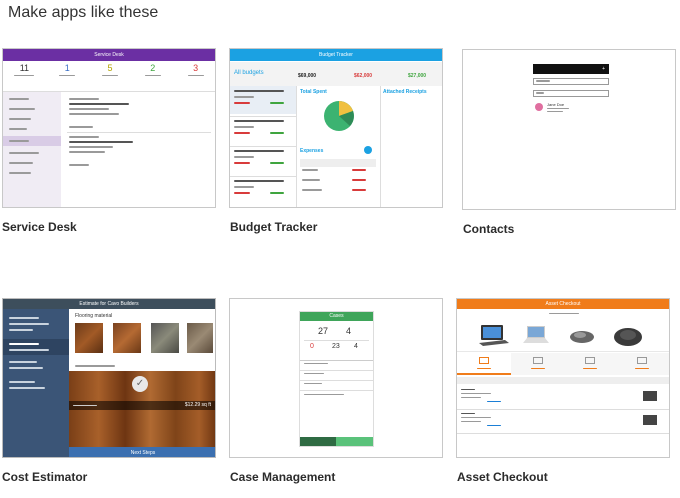  I want to click on cost-estimator-title: Estimate for Cavo Builders, so click(109, 304).